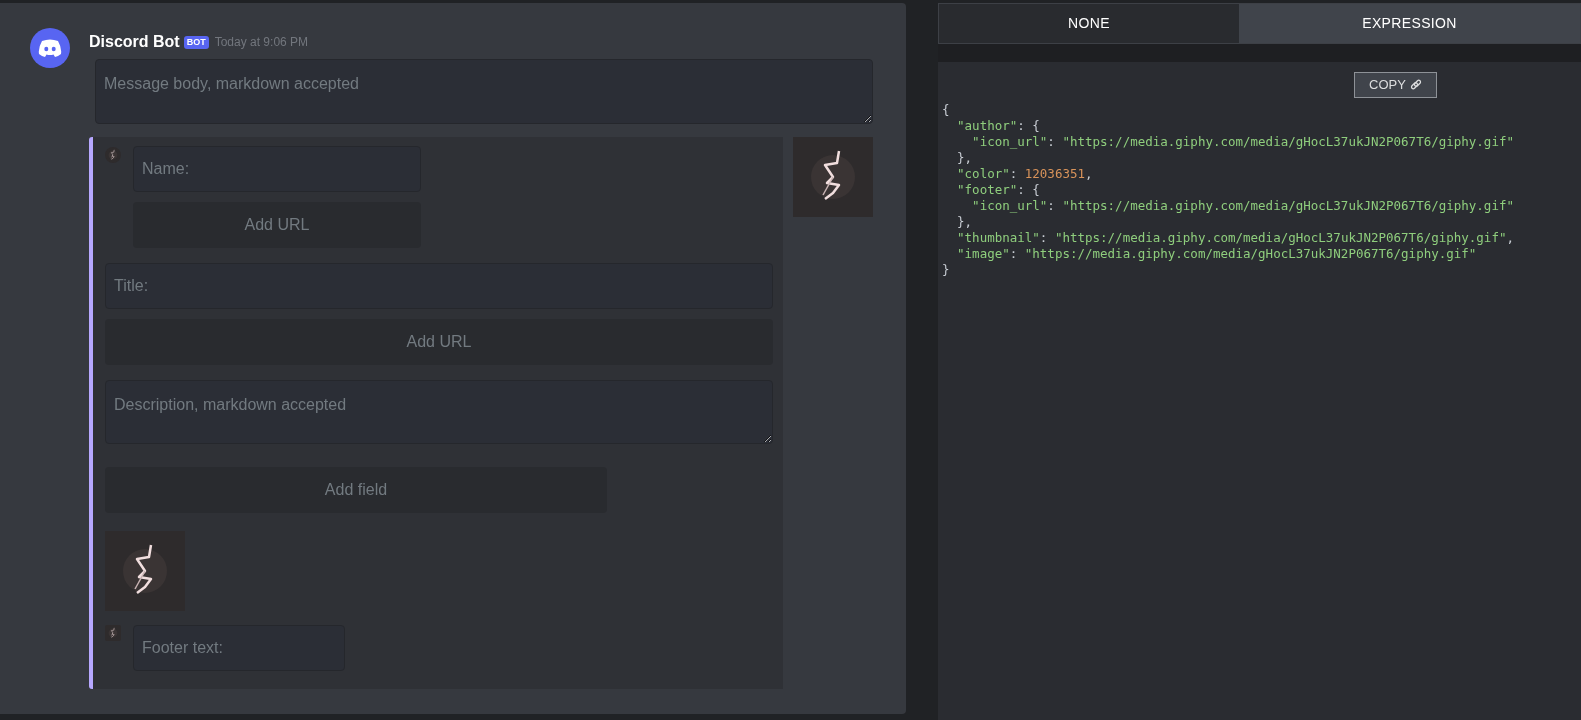 Image resolution: width=1581 pixels, height=720 pixels. What do you see at coordinates (946, 270) in the screenshot?
I see `code-line: }` at bounding box center [946, 270].